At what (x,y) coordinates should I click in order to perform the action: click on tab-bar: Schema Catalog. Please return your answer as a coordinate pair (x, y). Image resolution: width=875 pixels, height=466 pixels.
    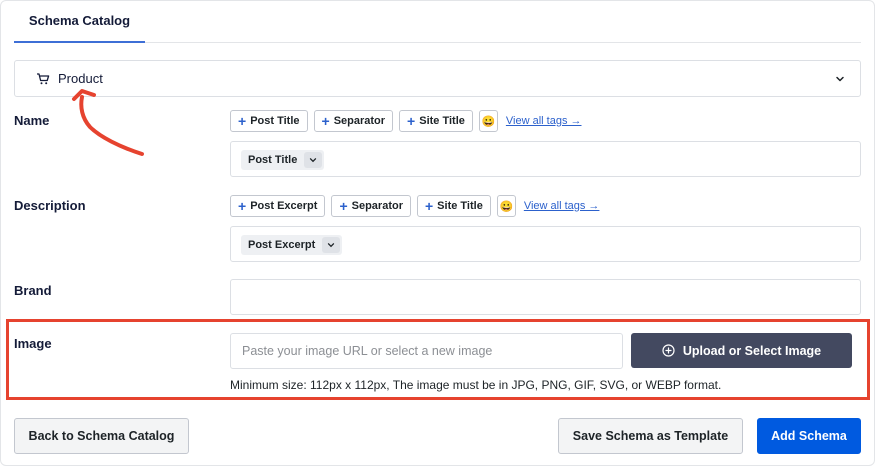
    Looking at the image, I should click on (437, 21).